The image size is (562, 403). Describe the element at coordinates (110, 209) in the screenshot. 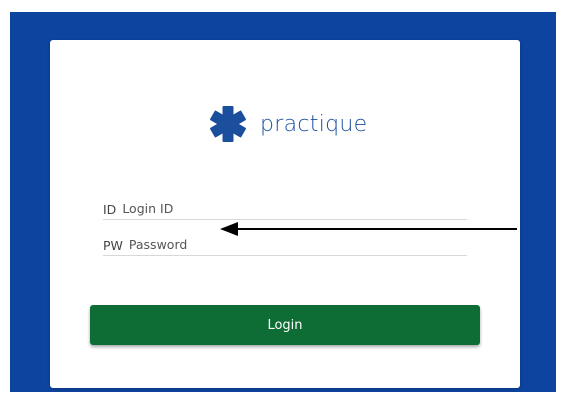

I see `id-label: ID` at that location.